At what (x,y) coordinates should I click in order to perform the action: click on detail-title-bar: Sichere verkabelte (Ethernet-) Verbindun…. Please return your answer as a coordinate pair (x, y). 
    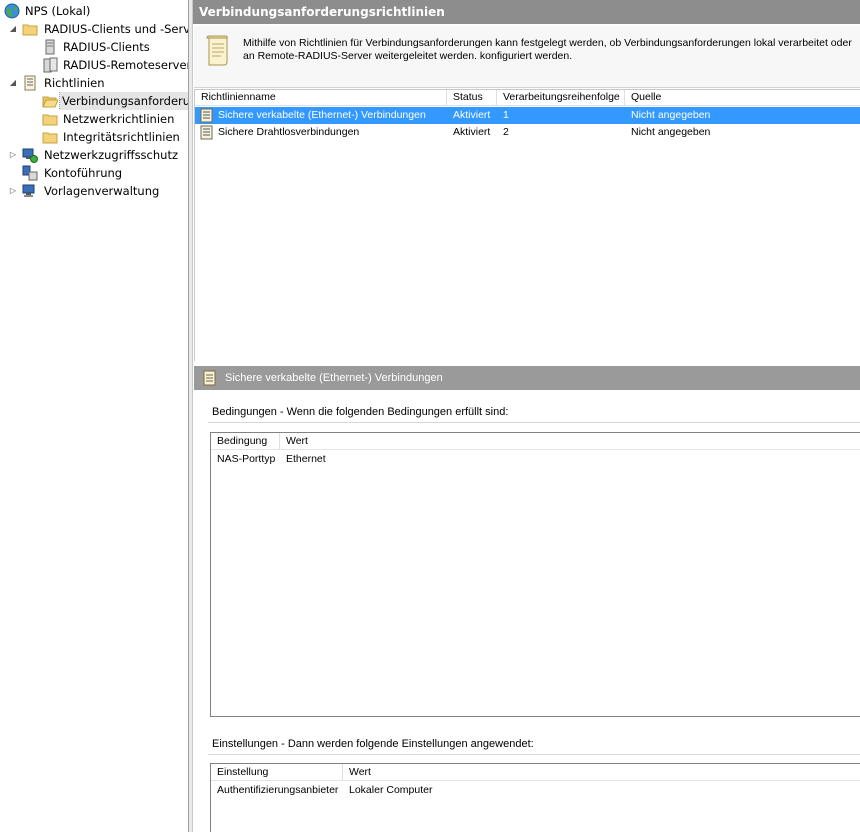
    Looking at the image, I should click on (527, 378).